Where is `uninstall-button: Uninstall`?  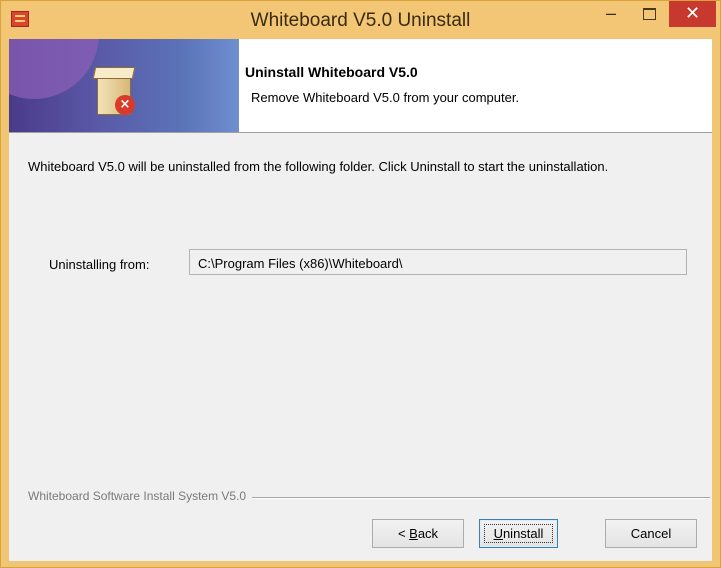
uninstall-button: Uninstall is located at coordinates (518, 533).